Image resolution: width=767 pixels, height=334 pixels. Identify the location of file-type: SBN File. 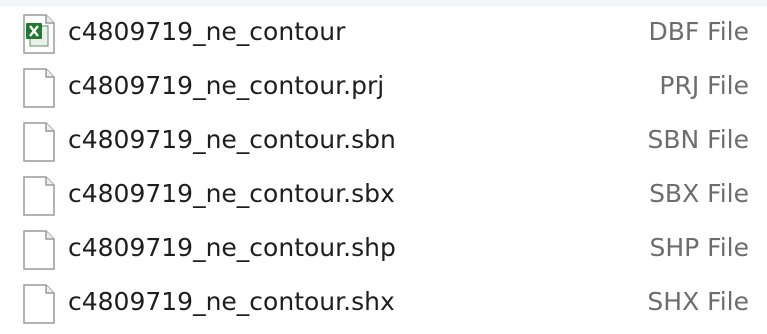
(698, 139).